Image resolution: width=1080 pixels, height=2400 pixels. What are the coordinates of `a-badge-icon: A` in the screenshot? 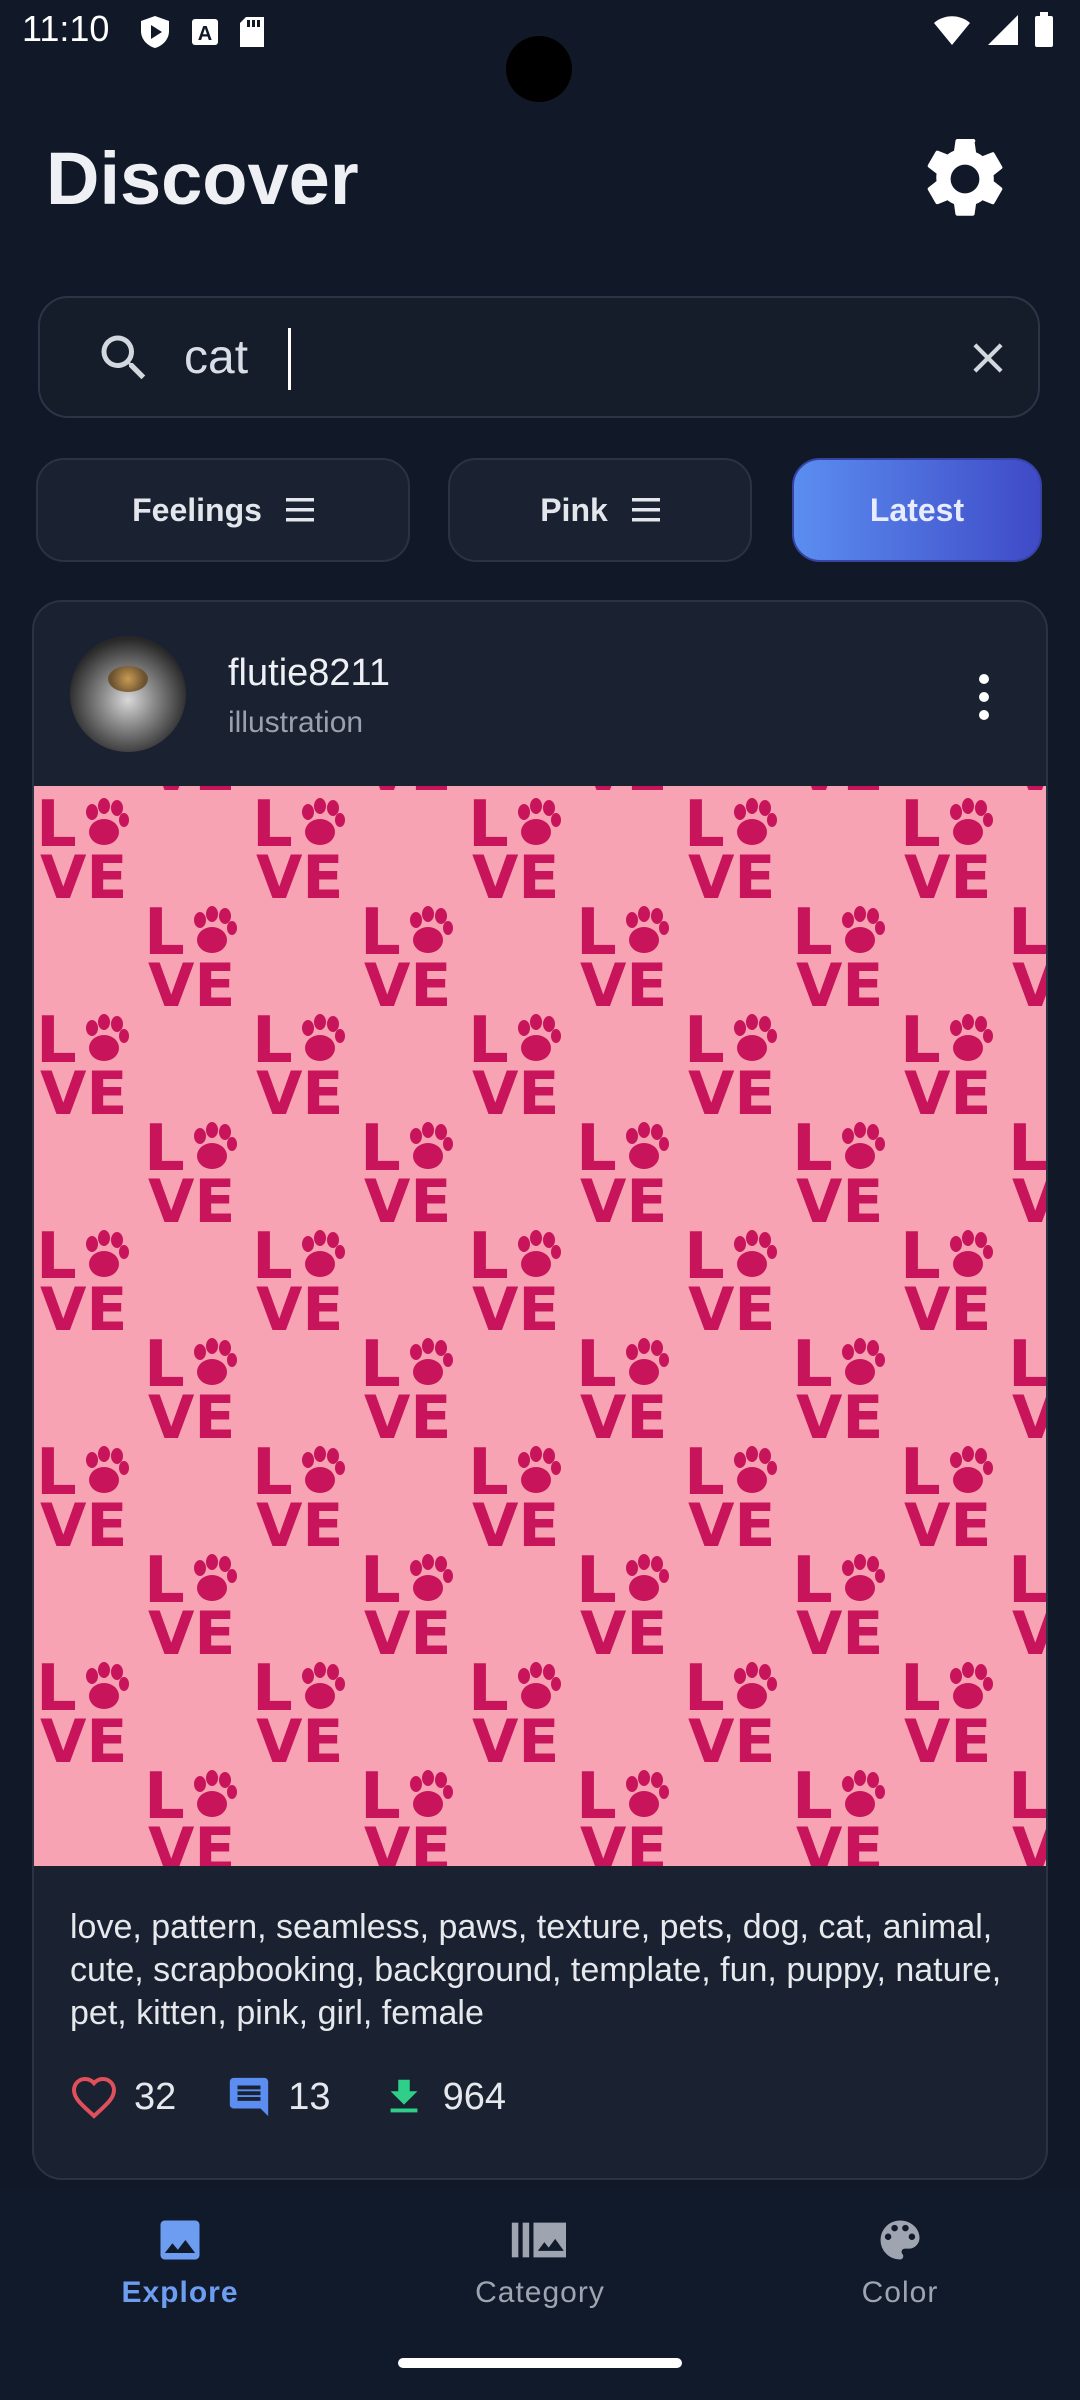 It's located at (205, 32).